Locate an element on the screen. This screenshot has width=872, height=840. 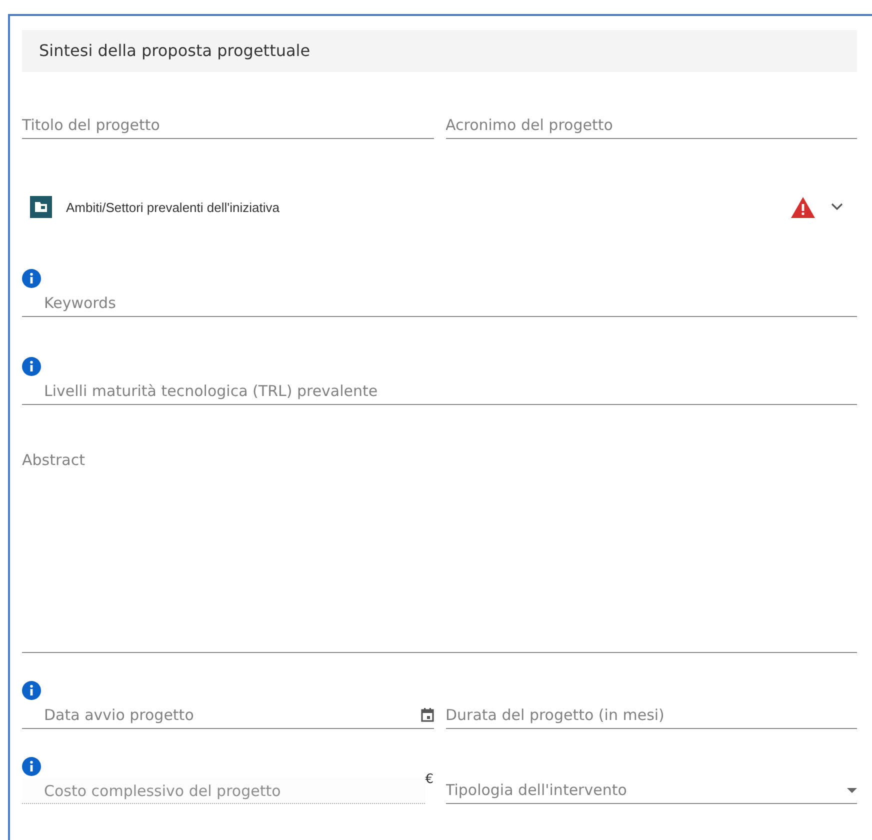
dropdown-arrow-icon is located at coordinates (852, 790).